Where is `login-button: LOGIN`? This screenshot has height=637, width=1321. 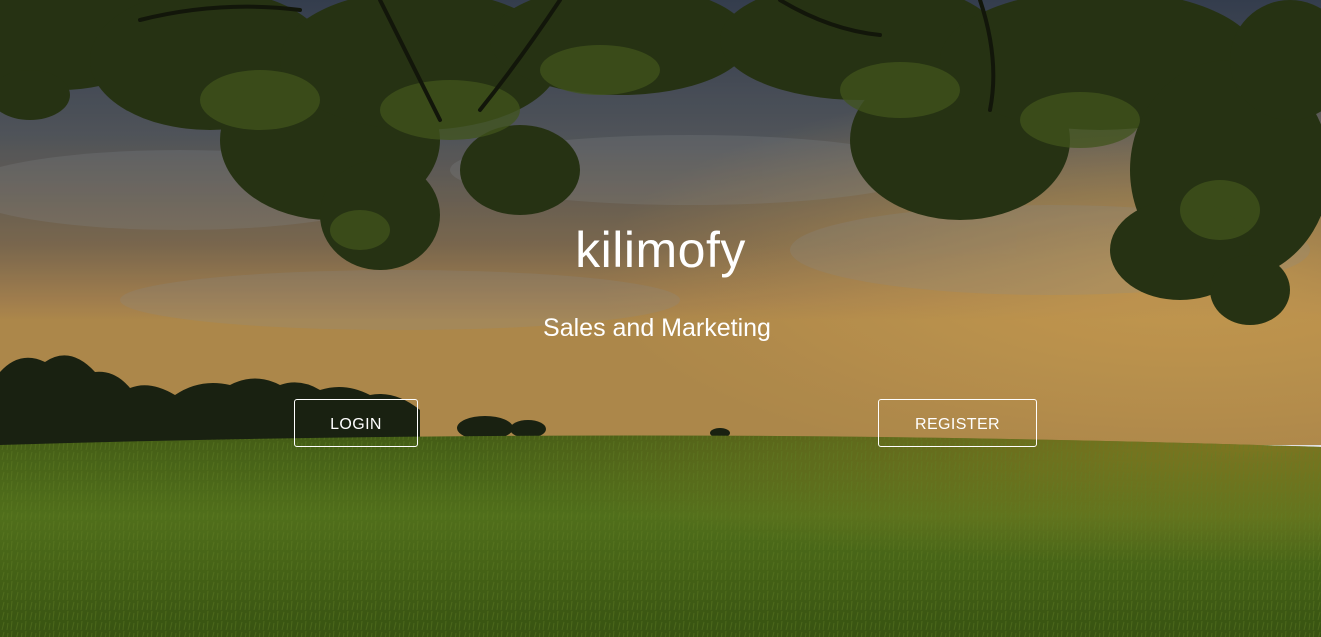 login-button: LOGIN is located at coordinates (356, 423).